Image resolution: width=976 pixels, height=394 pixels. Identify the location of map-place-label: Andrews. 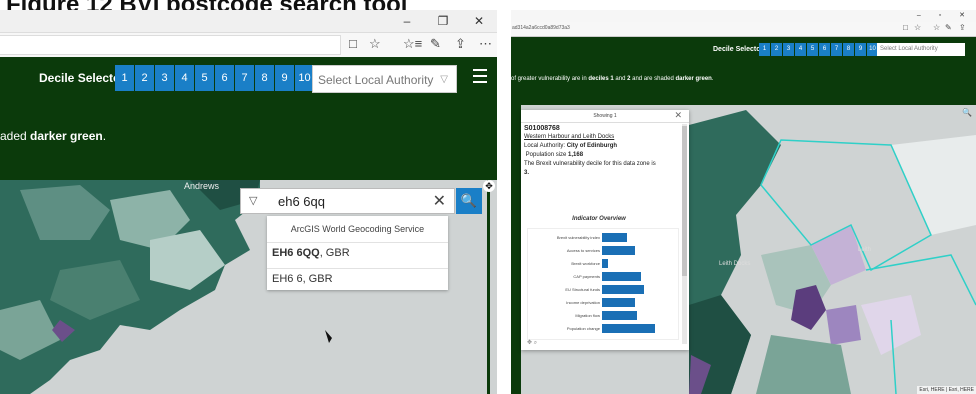
(202, 186).